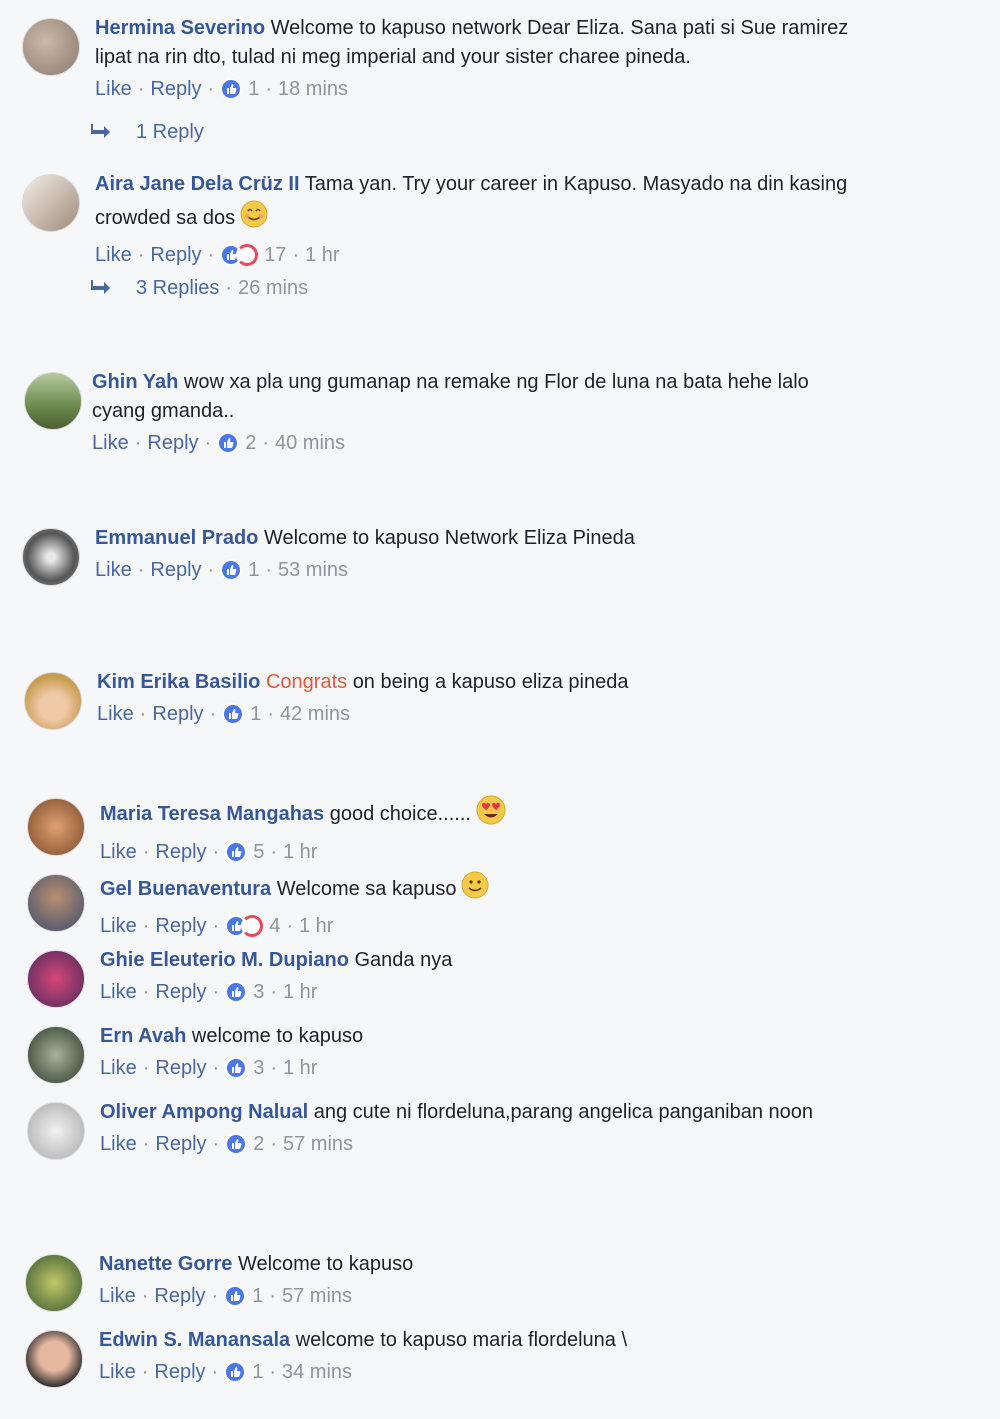 This screenshot has width=1000, height=1419. Describe the element at coordinates (180, 28) in the screenshot. I see `commenter-name: Hermina Severino` at that location.